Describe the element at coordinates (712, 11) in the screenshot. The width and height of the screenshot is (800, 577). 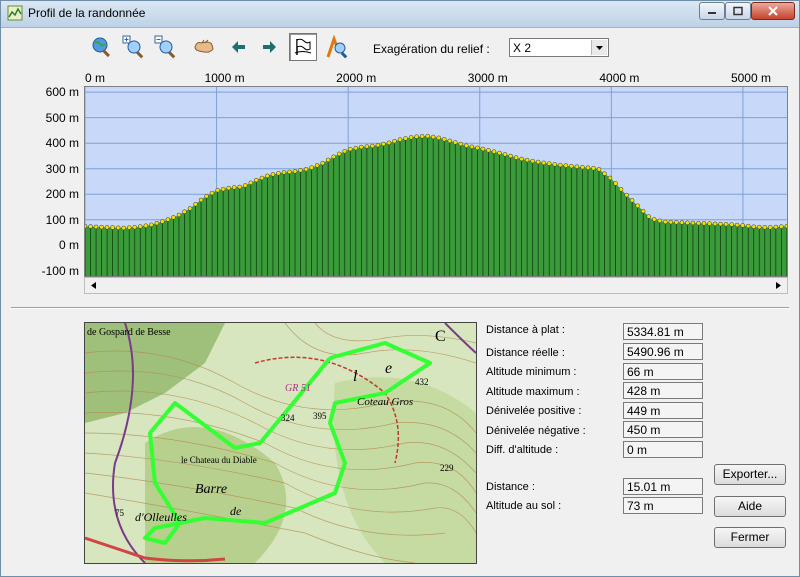
I see `minimize-button` at that location.